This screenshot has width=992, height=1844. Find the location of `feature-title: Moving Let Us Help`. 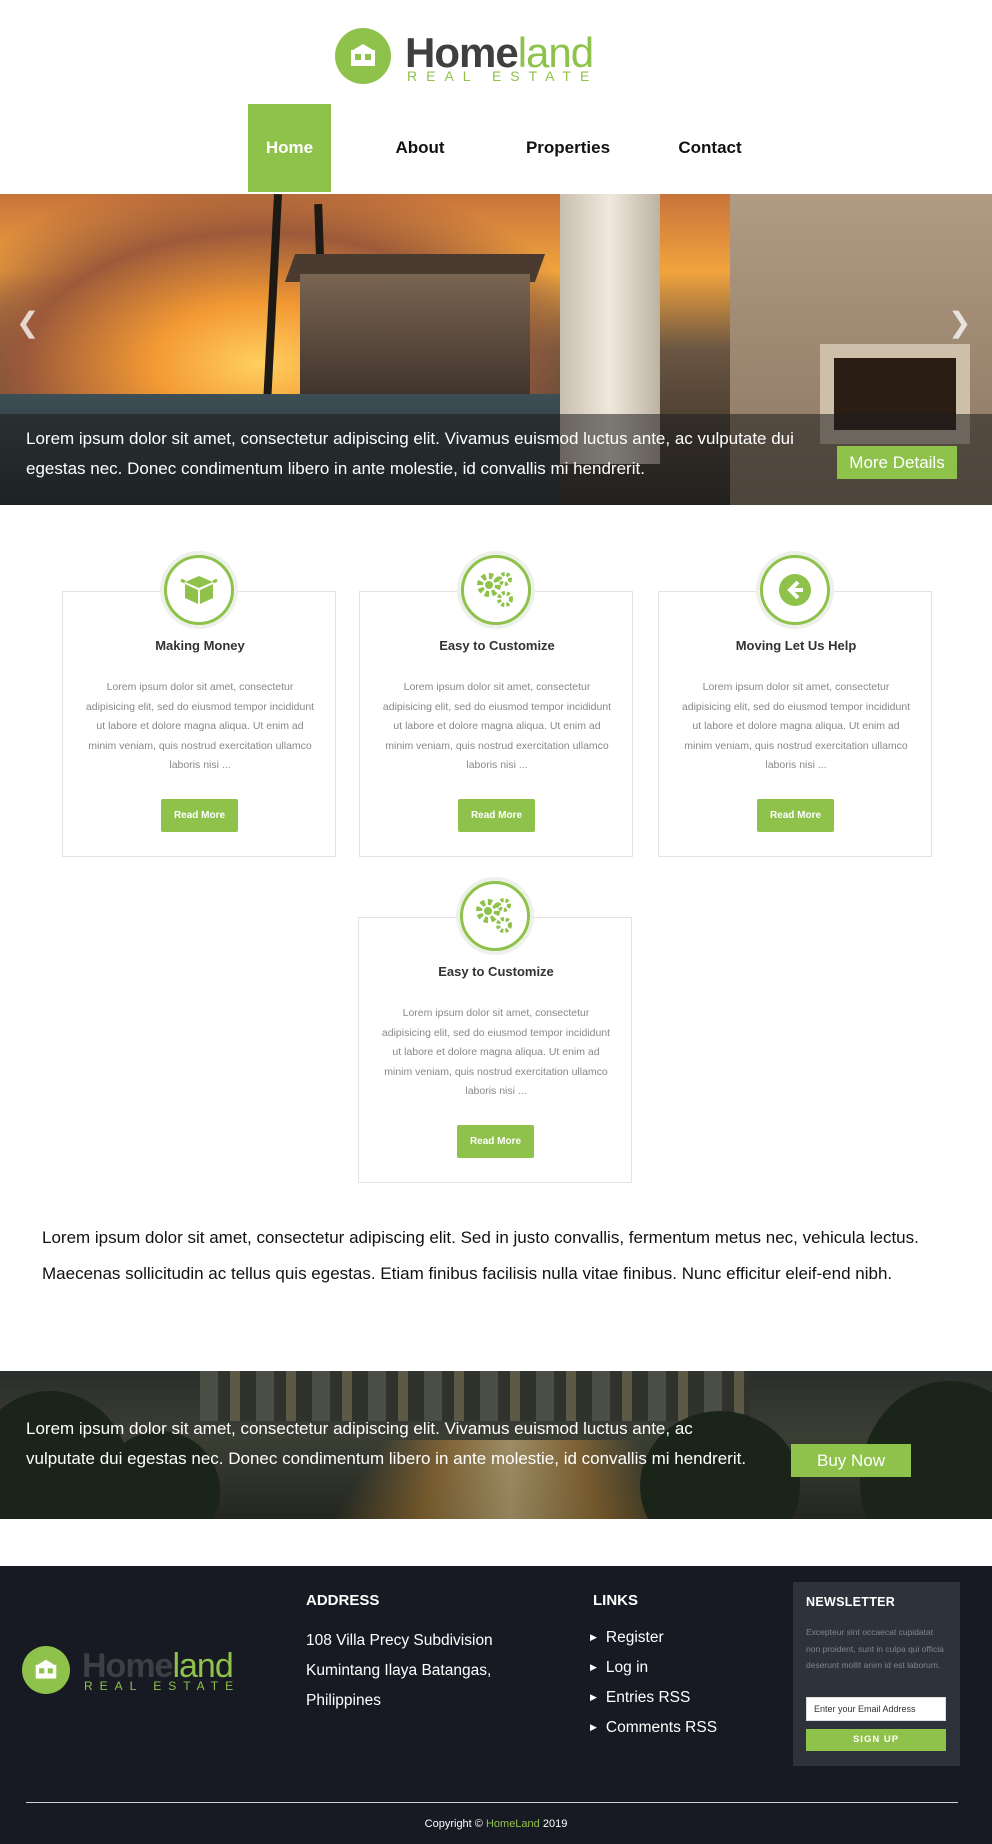

feature-title: Moving Let Us Help is located at coordinates (796, 645).